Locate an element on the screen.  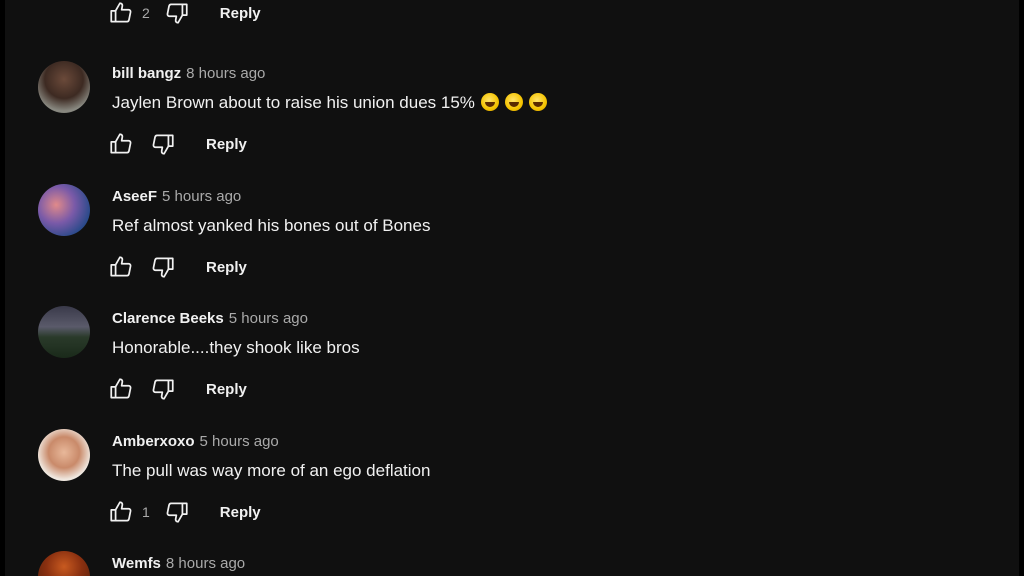
author-name: Clarence Beeks is located at coordinates (168, 318).